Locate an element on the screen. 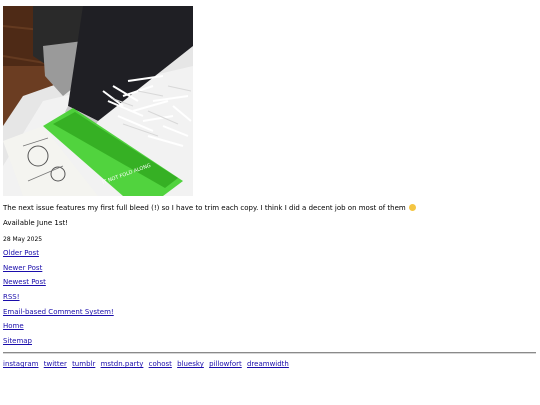 This screenshot has width=540, height=405. older-post-link: Older Post is located at coordinates (21, 253).